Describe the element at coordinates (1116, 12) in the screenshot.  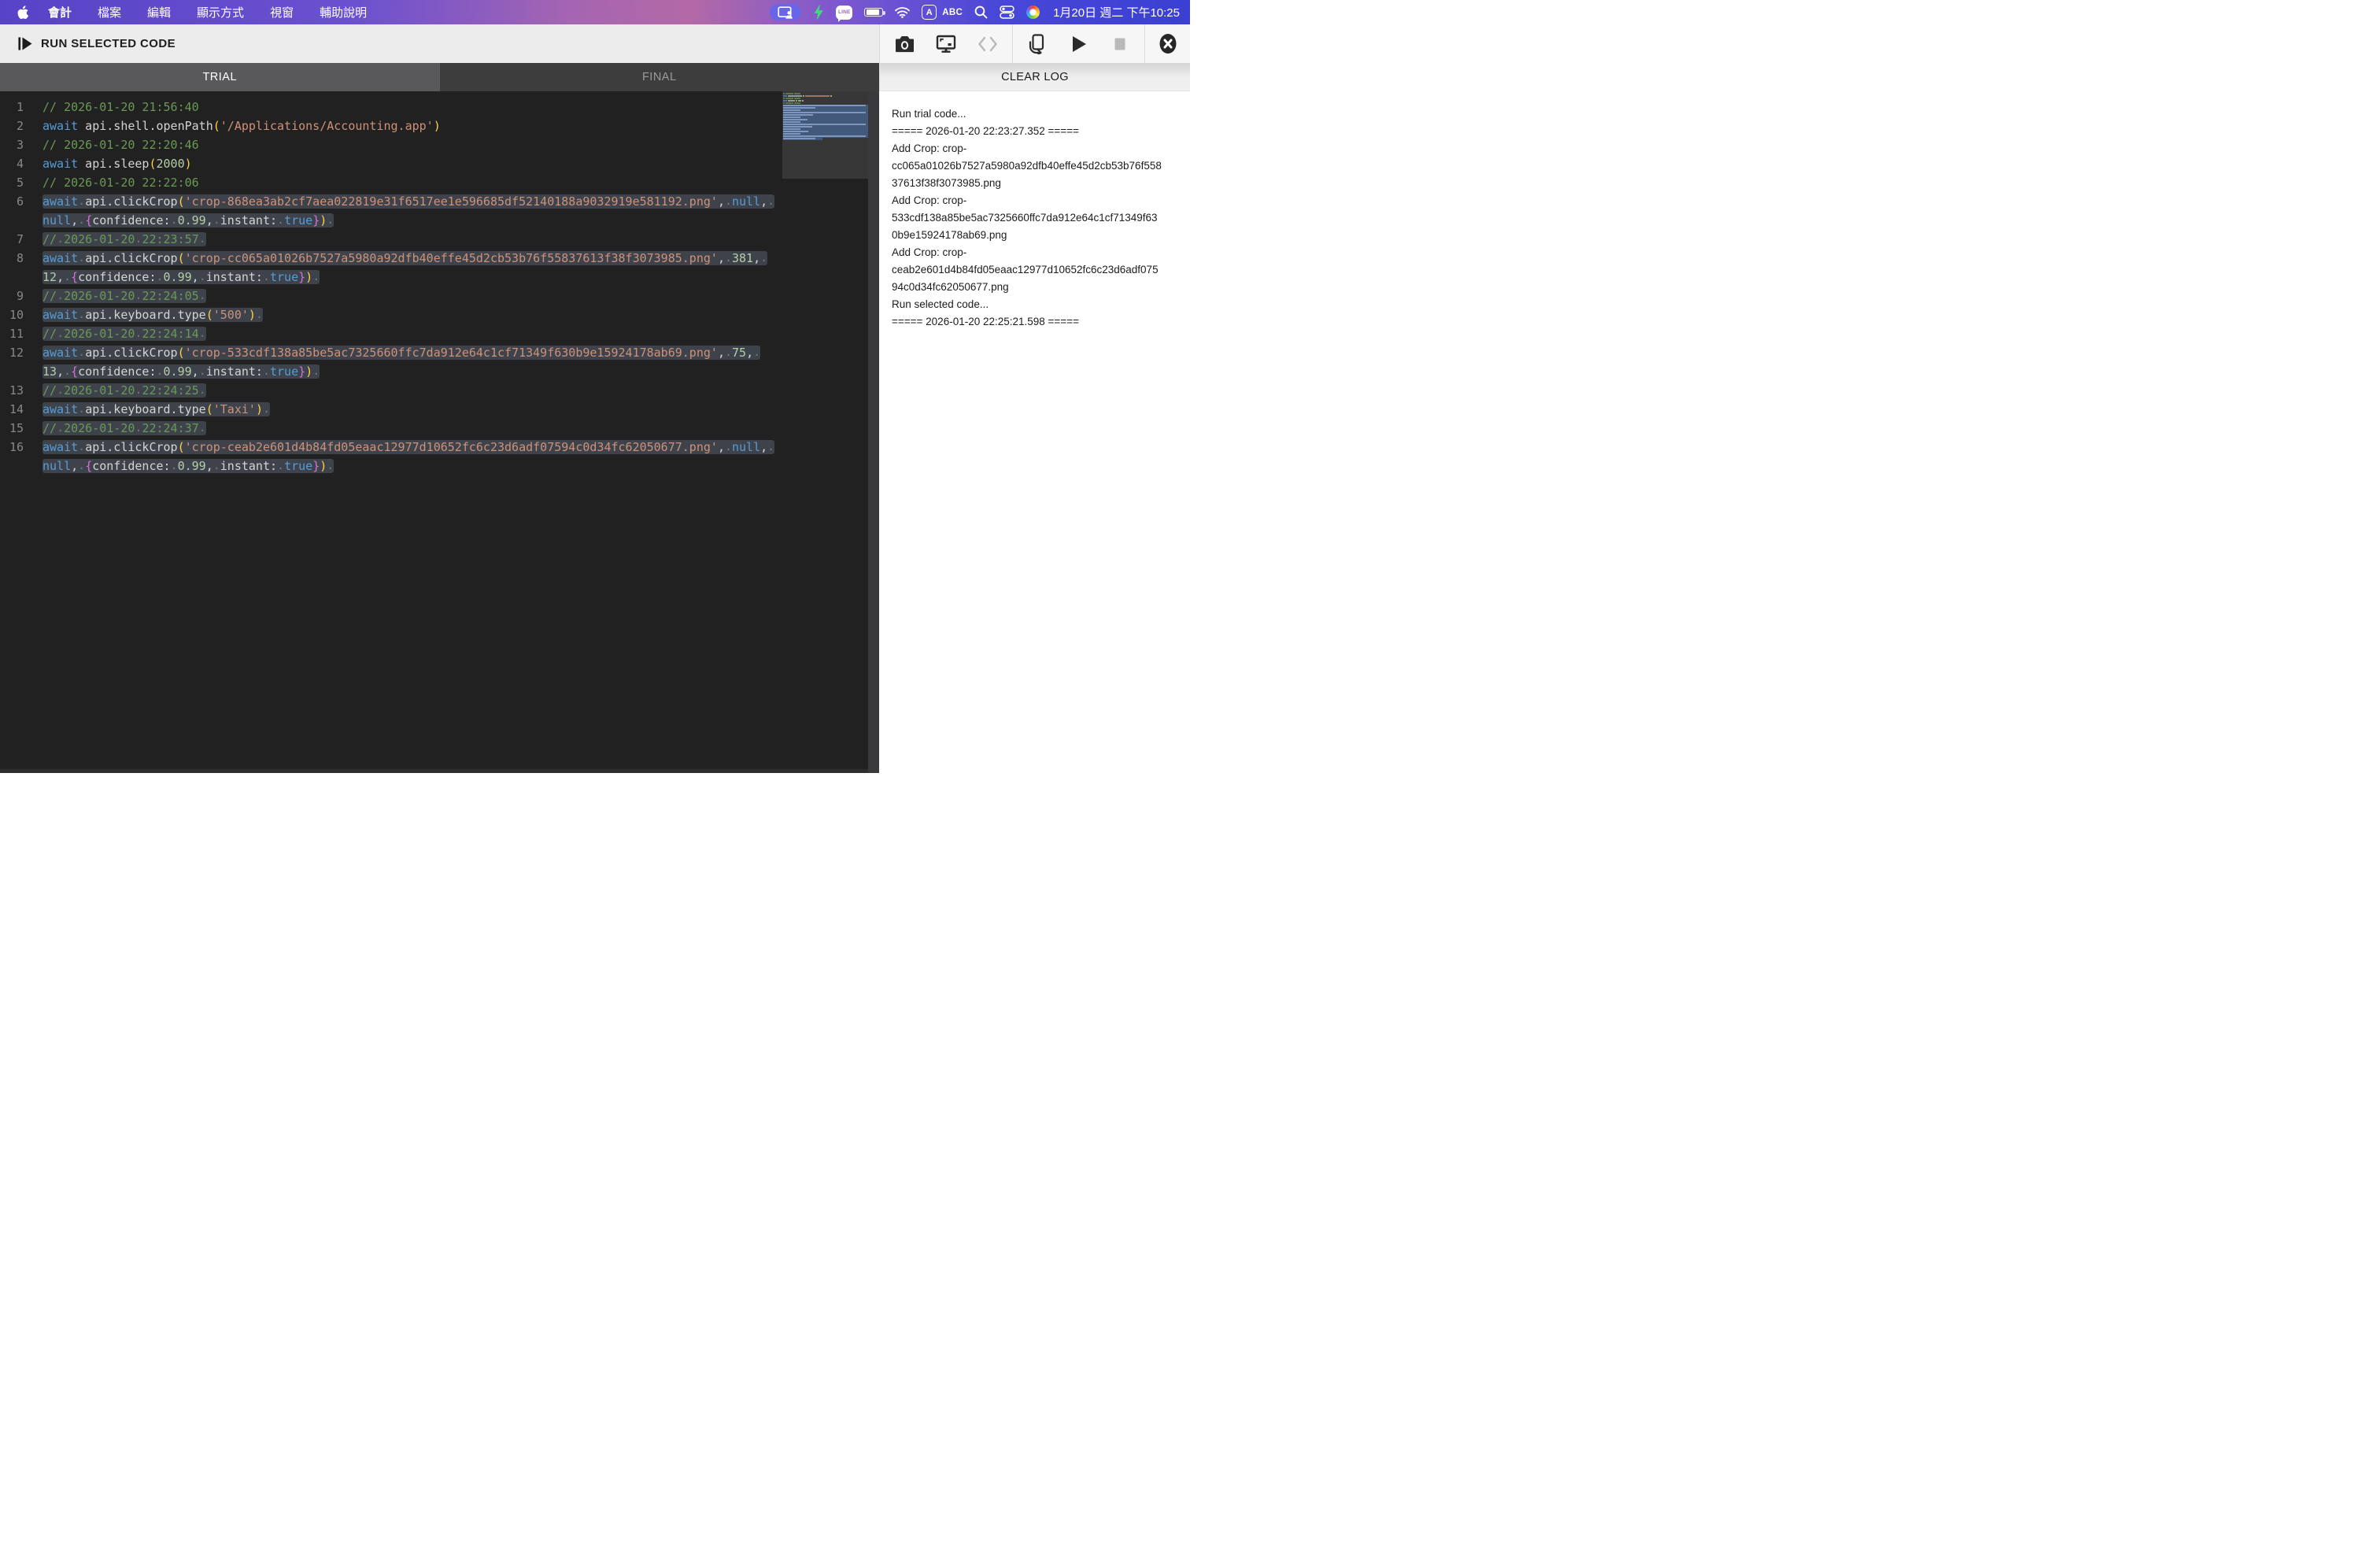
I see `menubar-clock: 1月20日 週二 下午10:25` at that location.